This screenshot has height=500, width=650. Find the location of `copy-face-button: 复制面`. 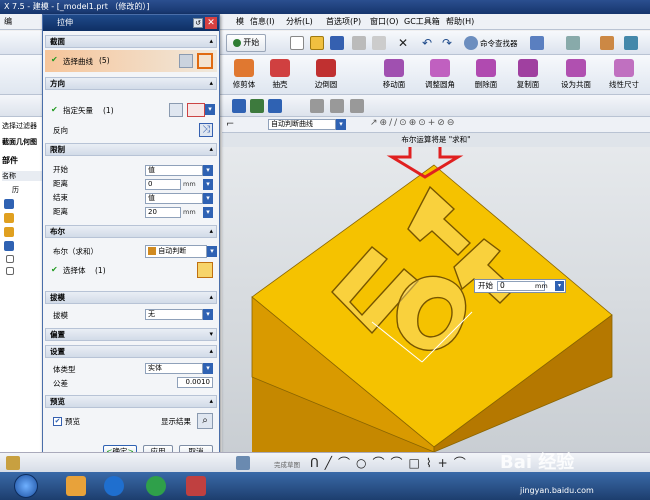

copy-face-button: 复制面 is located at coordinates (528, 75).